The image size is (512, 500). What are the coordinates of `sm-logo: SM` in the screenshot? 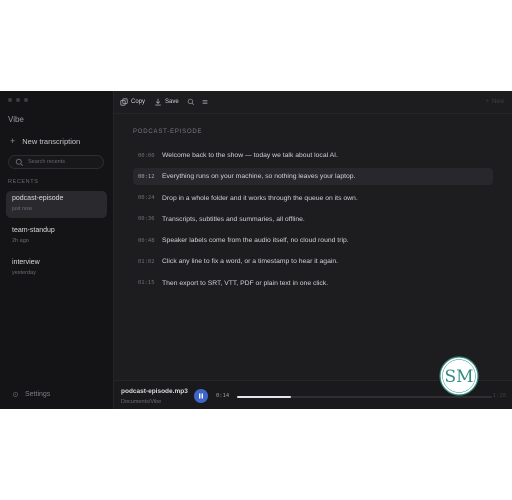 It's located at (459, 376).